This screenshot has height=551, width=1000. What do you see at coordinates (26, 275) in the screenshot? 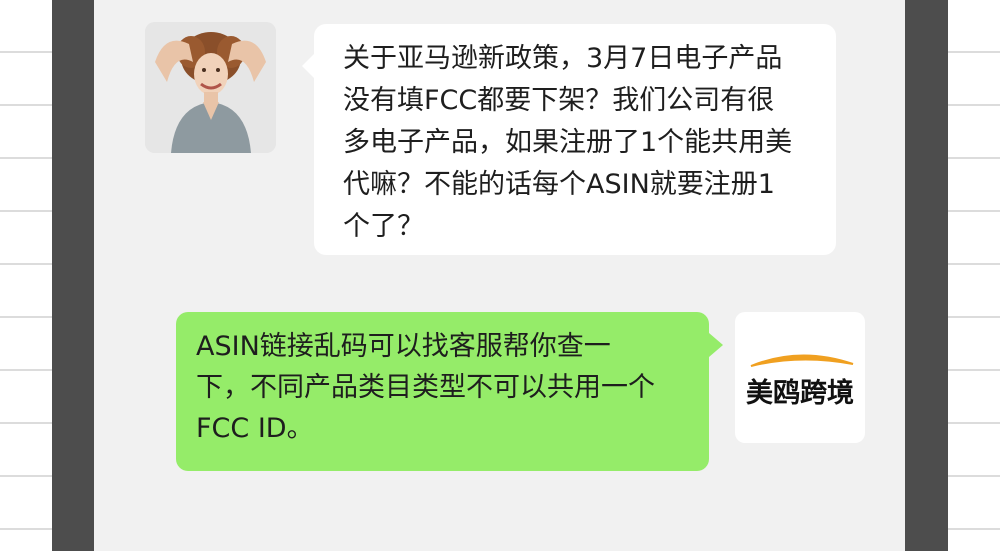
I see `ruled-paper-left` at bounding box center [26, 275].